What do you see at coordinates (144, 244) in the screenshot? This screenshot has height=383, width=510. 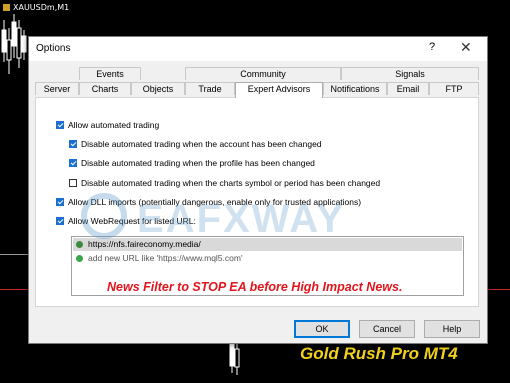 I see `url-text: https://nfs.faireconomy.media/` at bounding box center [144, 244].